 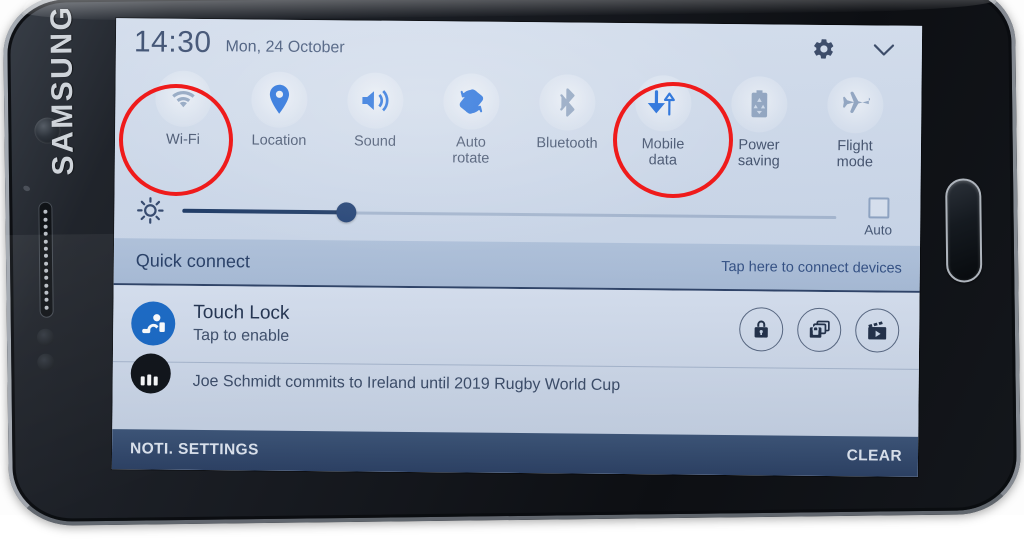 I want to click on notification-item-touch-lock: Touch Lock Tap to enable, so click(x=516, y=327).